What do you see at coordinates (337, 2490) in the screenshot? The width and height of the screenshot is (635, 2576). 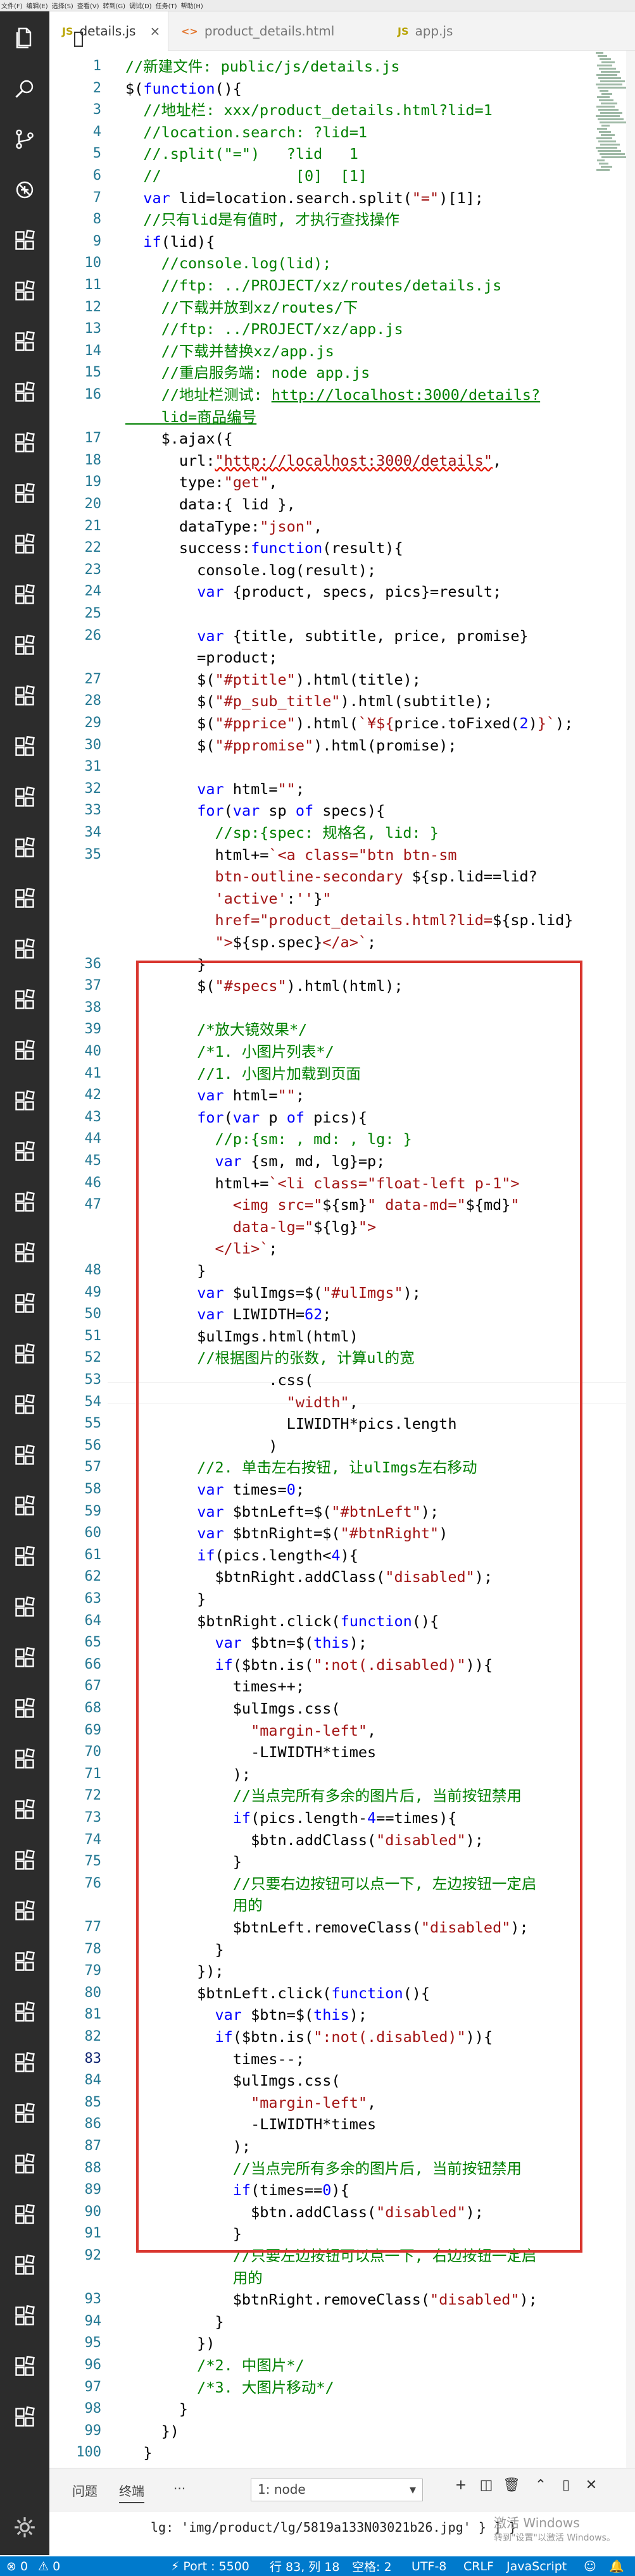 I see `terminal-select: 1: node ▾` at bounding box center [337, 2490].